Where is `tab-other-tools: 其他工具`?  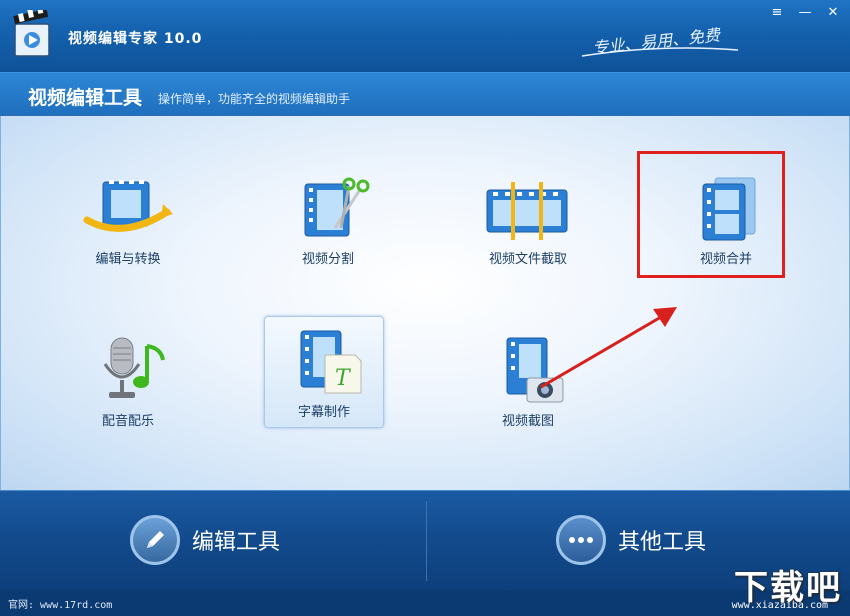
tab-other-tools: 其他工具 is located at coordinates (631, 540).